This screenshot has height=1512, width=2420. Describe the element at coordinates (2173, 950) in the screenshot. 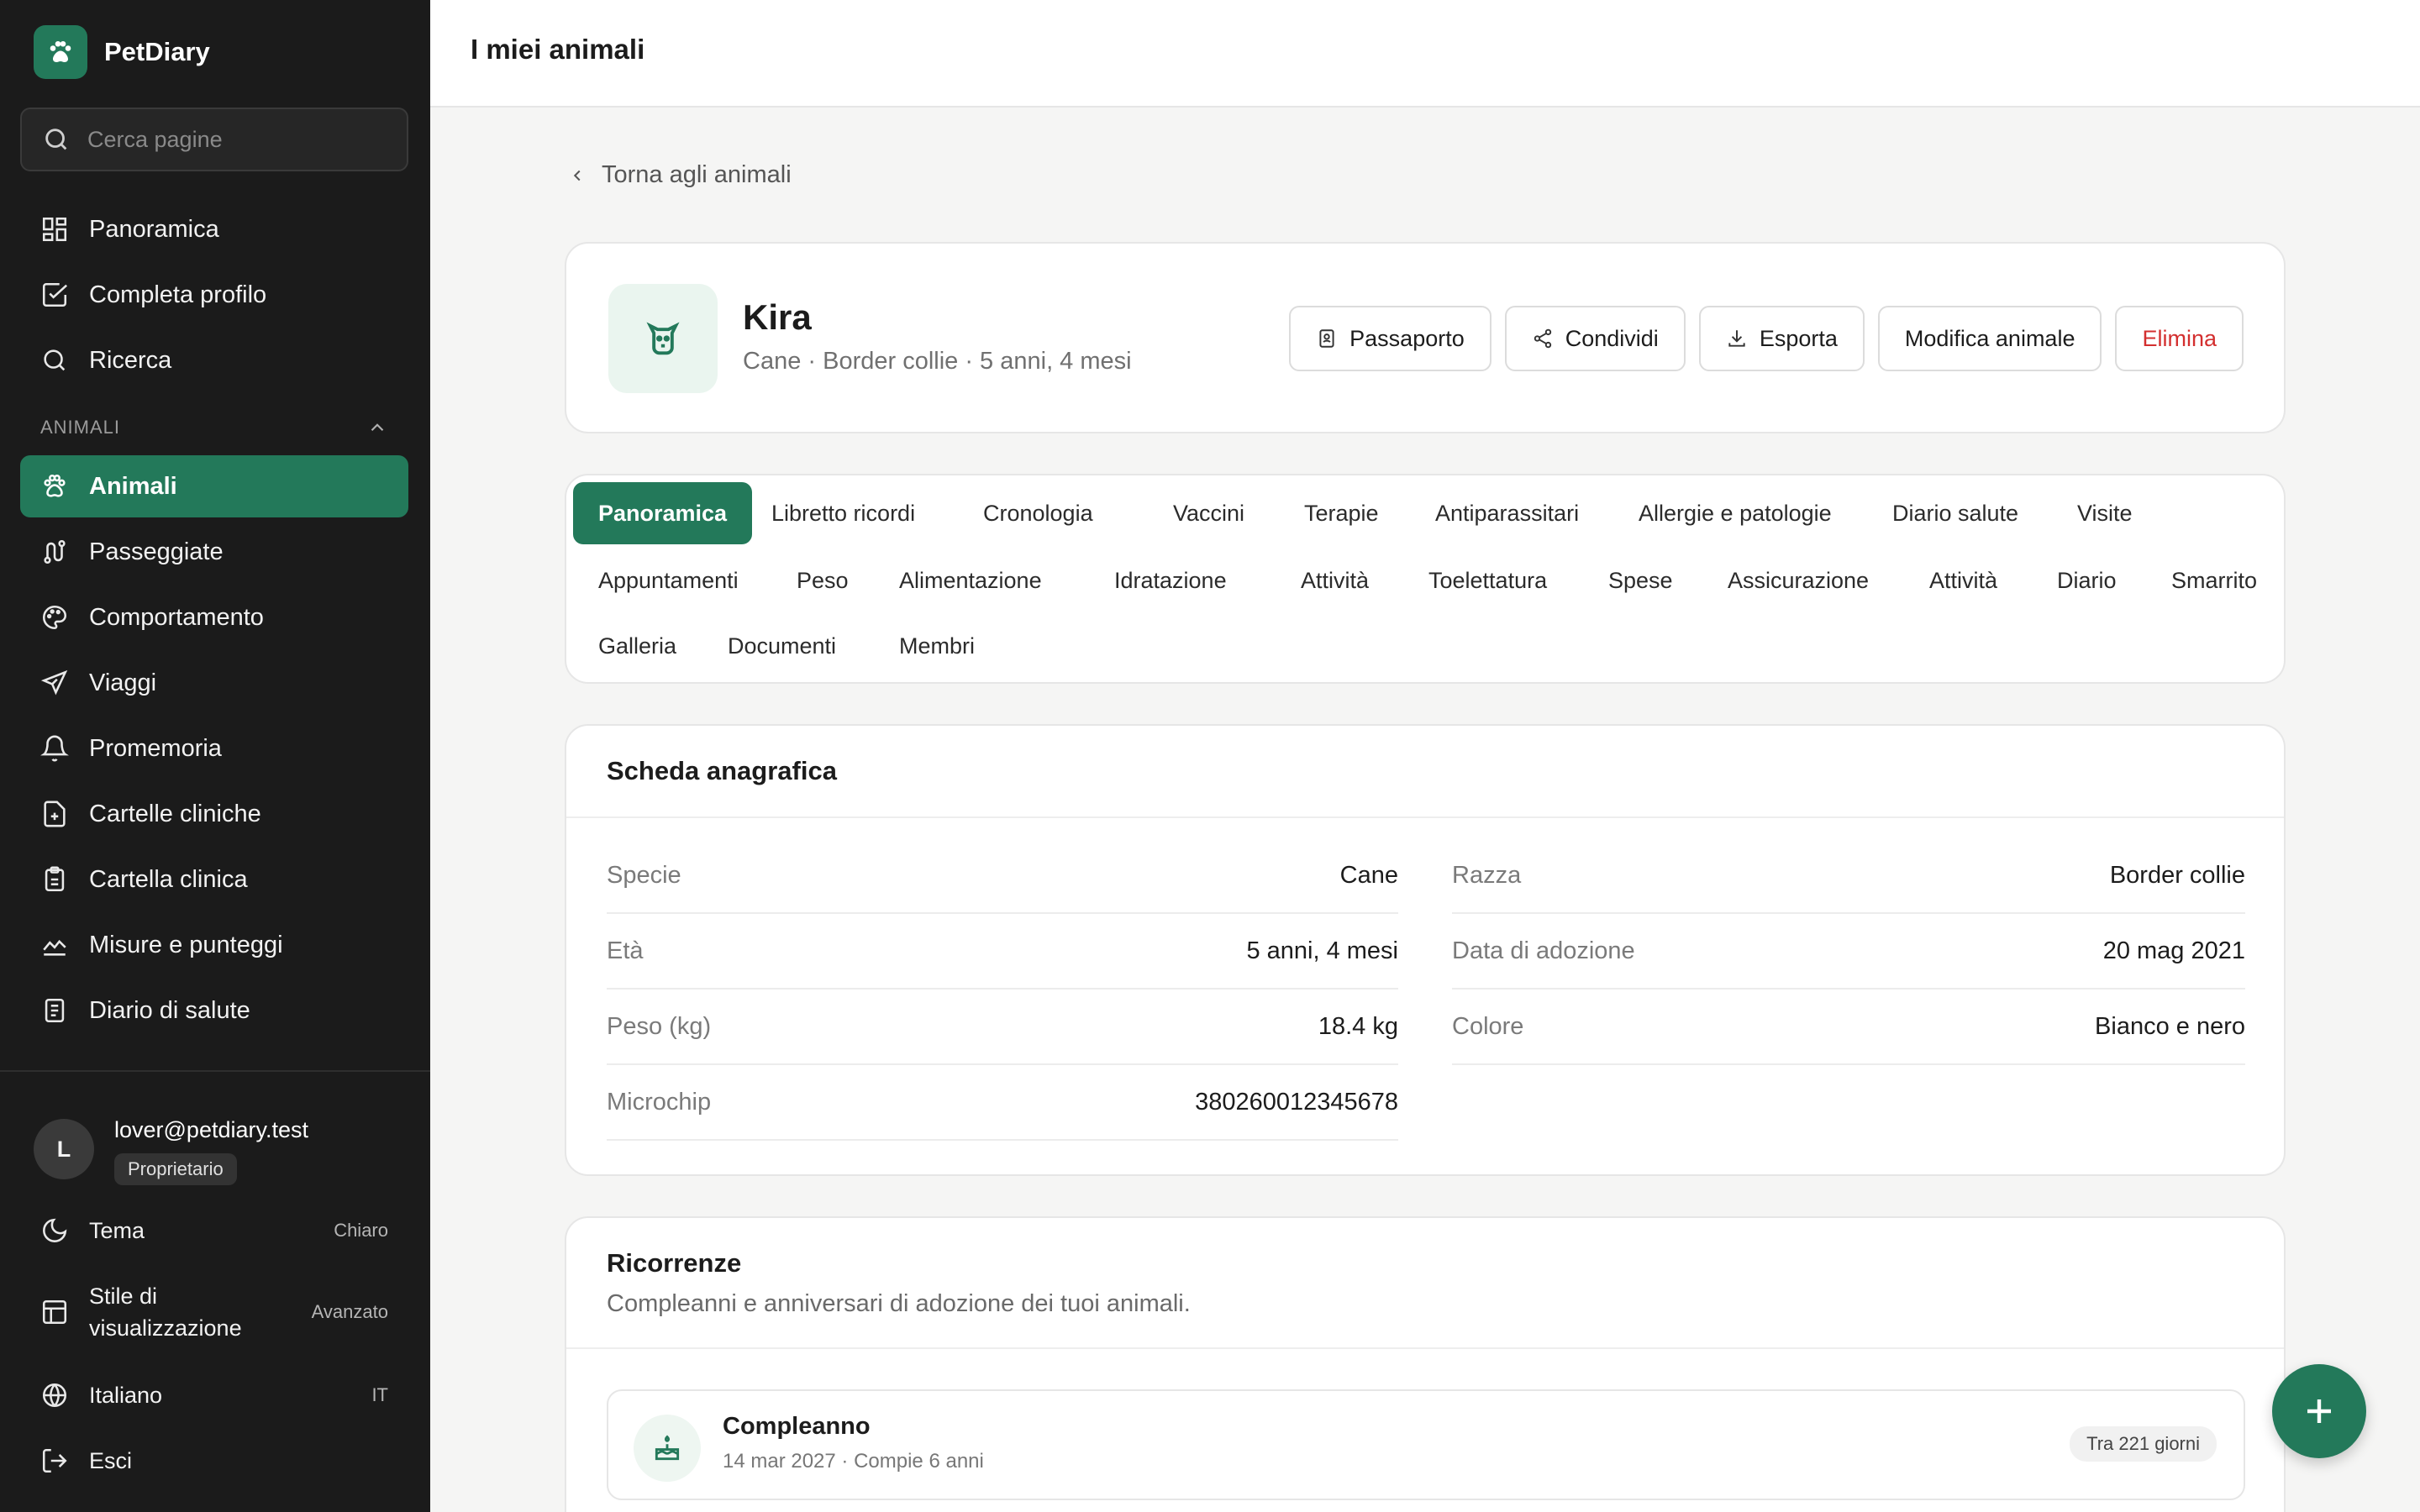

I see `field-value: 20 mag 2021` at that location.